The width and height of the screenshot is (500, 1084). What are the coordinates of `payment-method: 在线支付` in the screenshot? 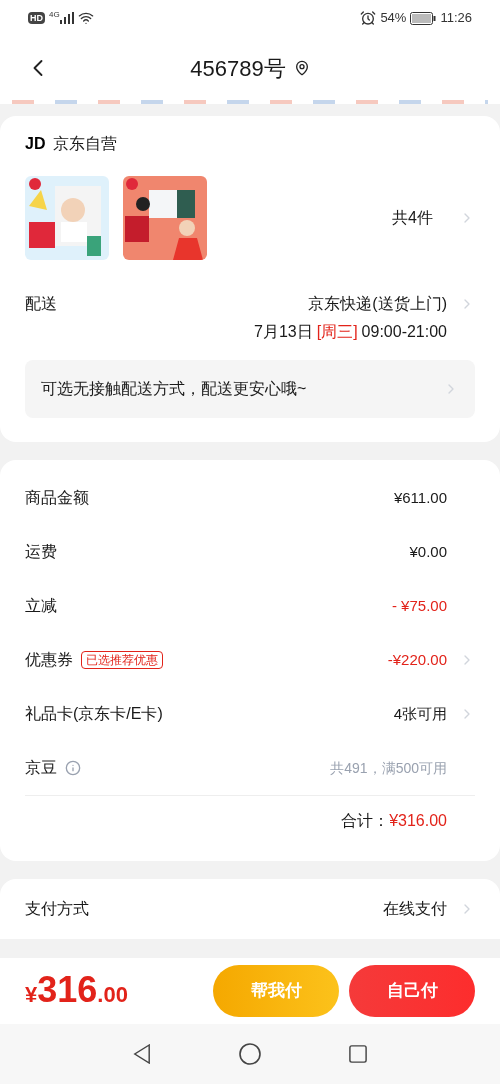 It's located at (415, 909).